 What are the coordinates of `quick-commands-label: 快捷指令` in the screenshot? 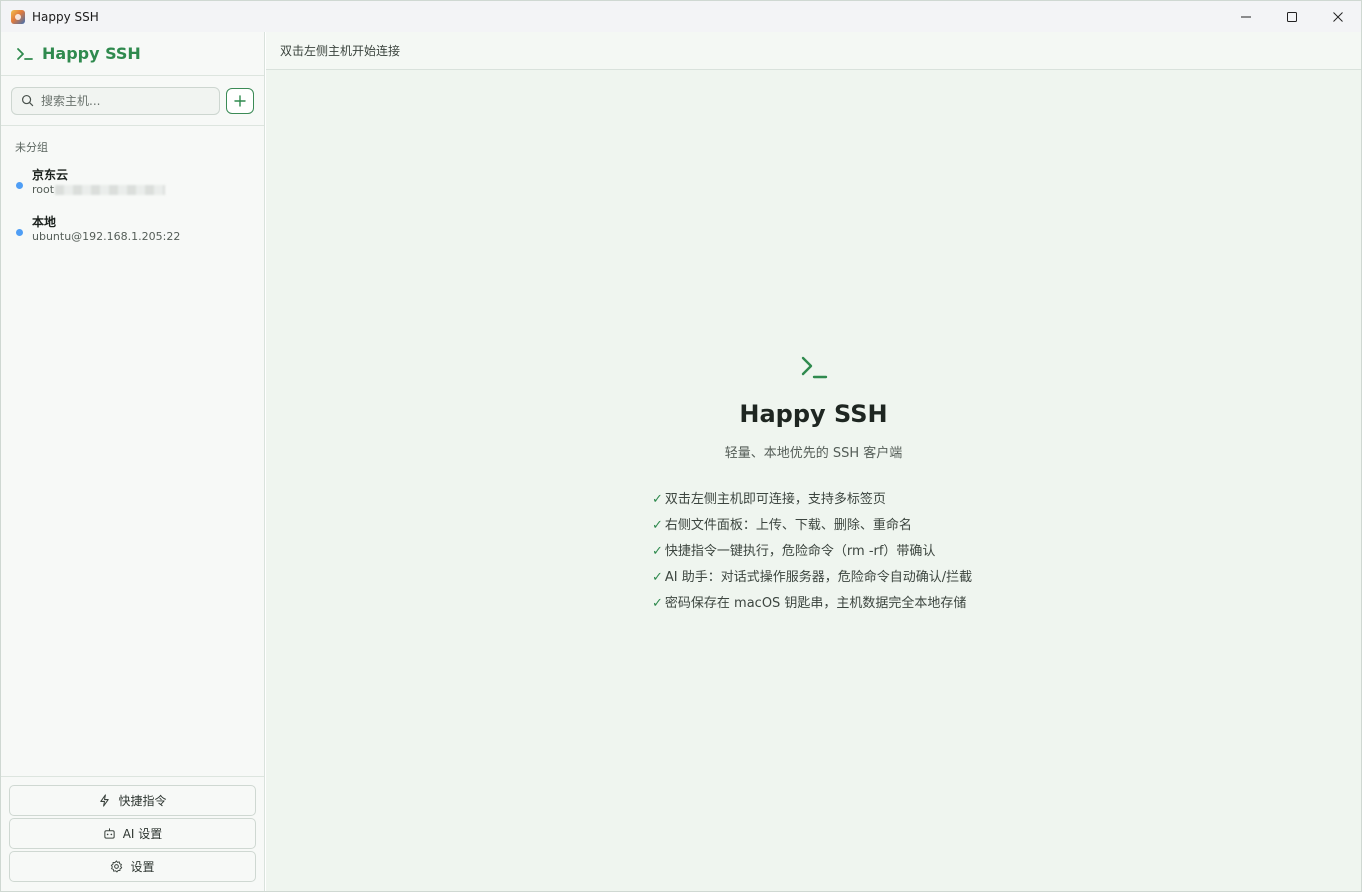 It's located at (142, 801).